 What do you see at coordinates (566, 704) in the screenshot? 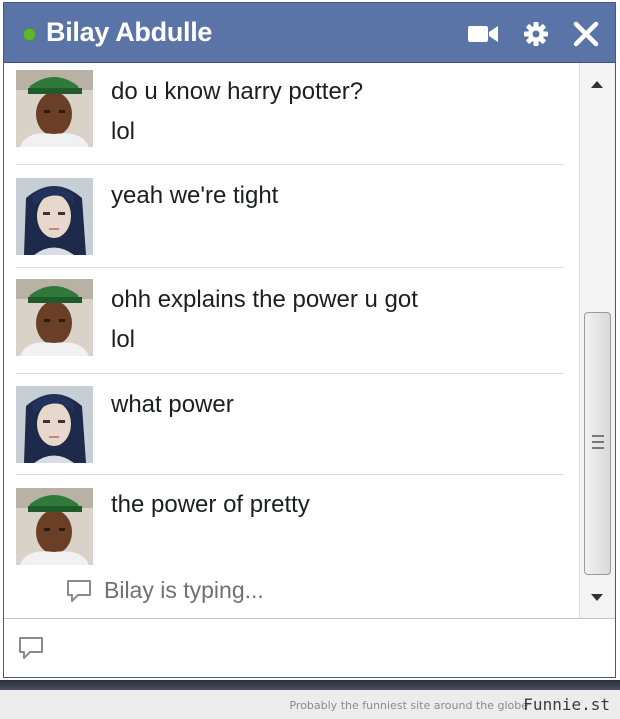
I see `footer-logo: Funnie.st` at bounding box center [566, 704].